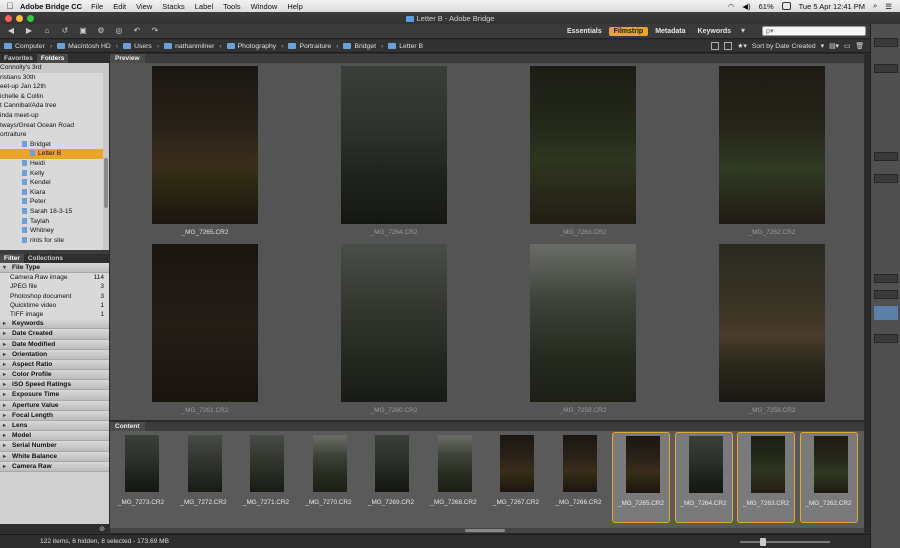 The width and height of the screenshot is (900, 548). I want to click on delete-icon: 🗑, so click(859, 46).